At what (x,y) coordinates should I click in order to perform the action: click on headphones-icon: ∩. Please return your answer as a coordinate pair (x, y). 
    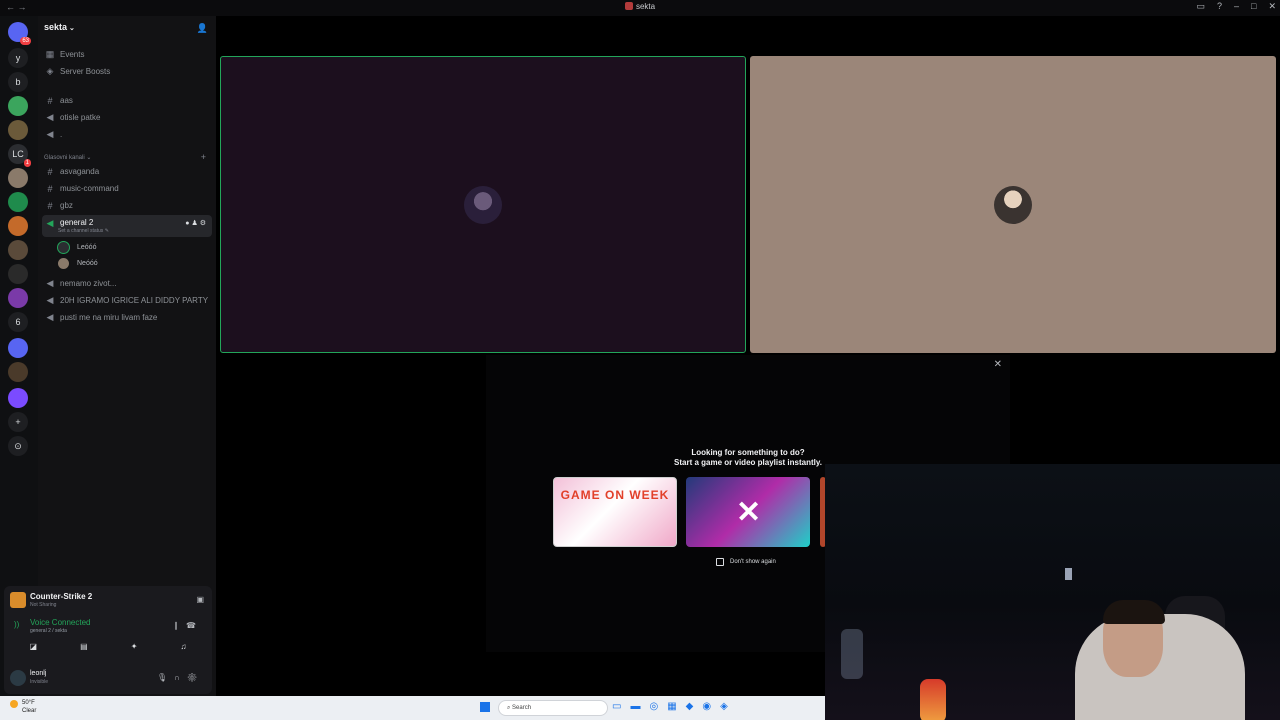
    Looking at the image, I should click on (180, 677).